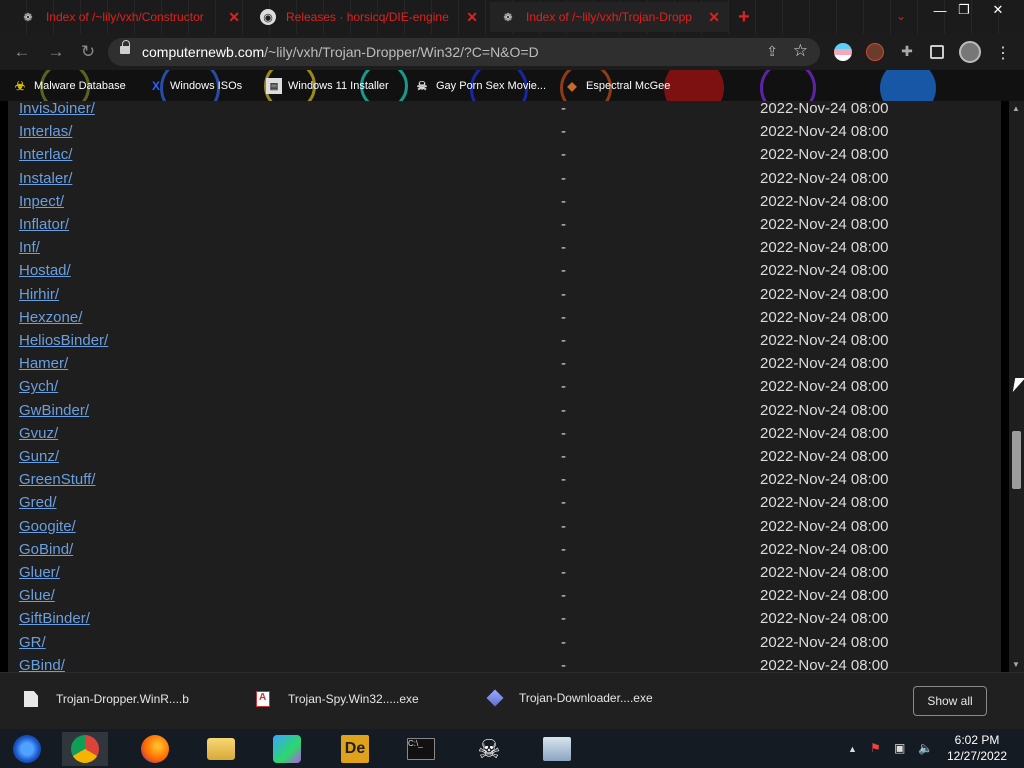 This screenshot has width=1024, height=768. What do you see at coordinates (39, 572) in the screenshot?
I see `directory-link: Gluer/` at bounding box center [39, 572].